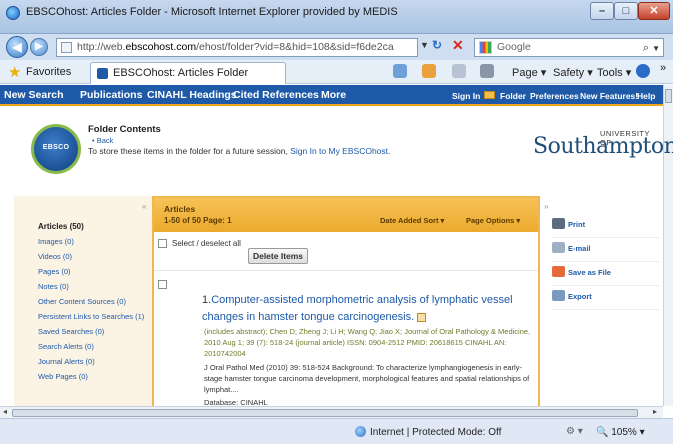 Image resolution: width=673 pixels, height=444 pixels. What do you see at coordinates (668, 96) in the screenshot?
I see `vertical-scroll-thumb` at bounding box center [668, 96].